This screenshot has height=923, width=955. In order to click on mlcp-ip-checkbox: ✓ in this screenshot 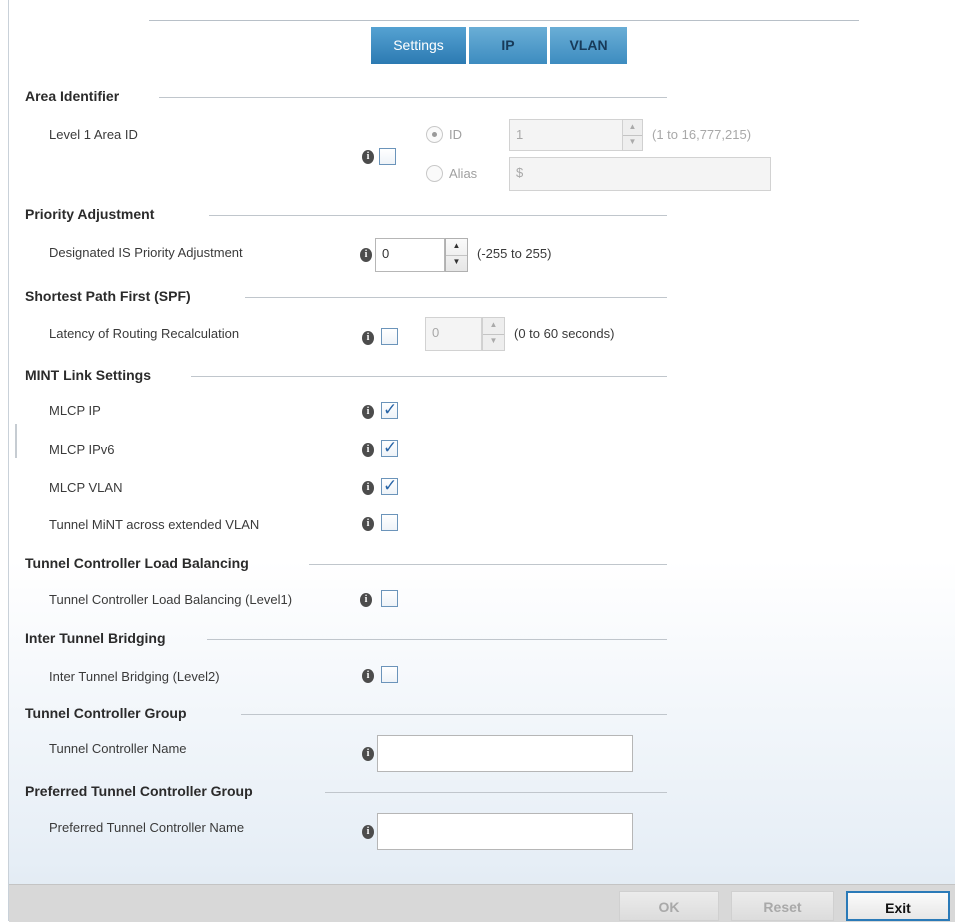, I will do `click(389, 410)`.